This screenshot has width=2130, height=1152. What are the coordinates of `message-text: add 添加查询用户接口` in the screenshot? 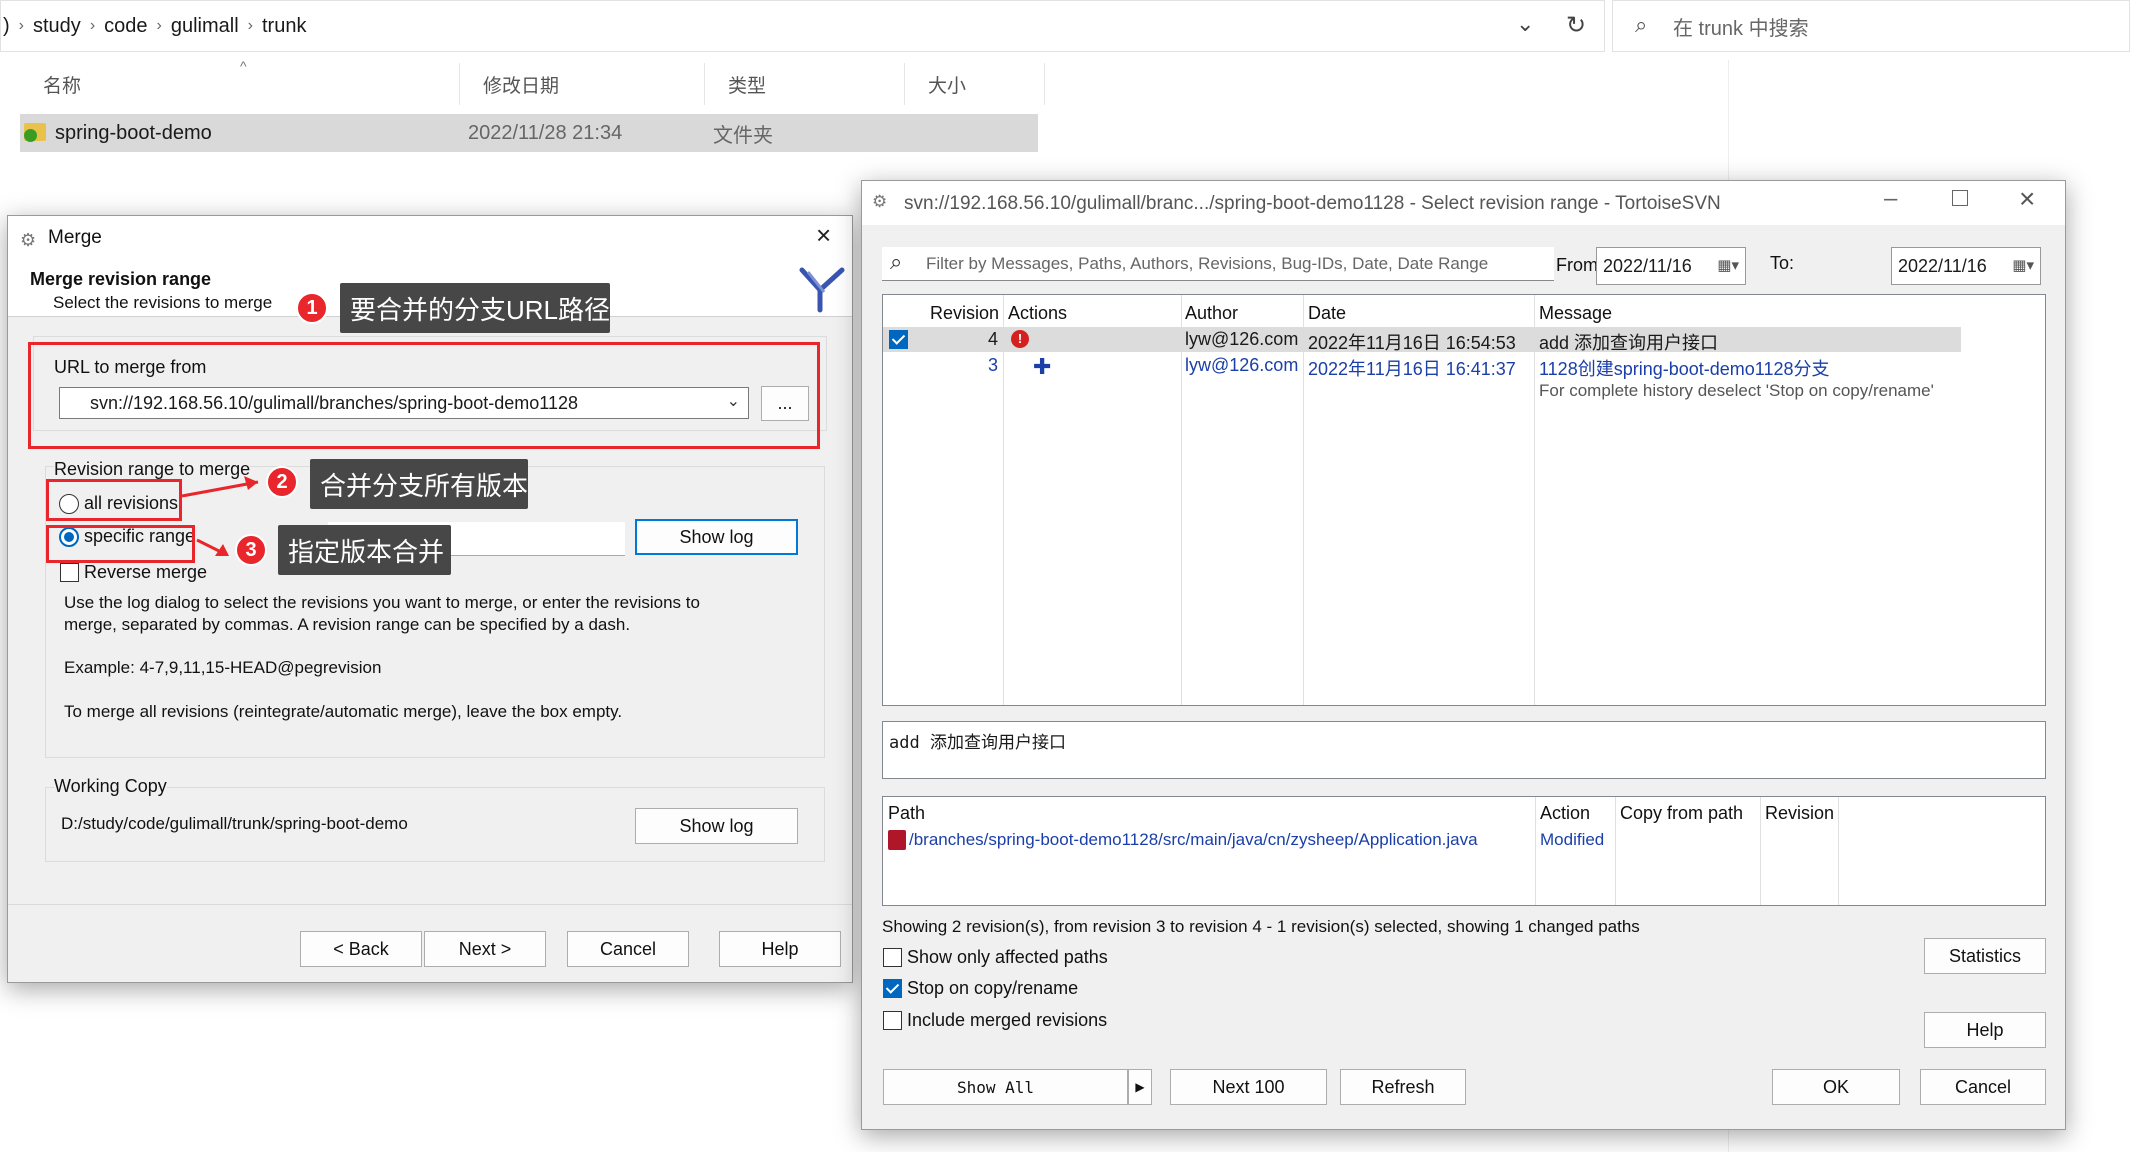 It's located at (977, 743).